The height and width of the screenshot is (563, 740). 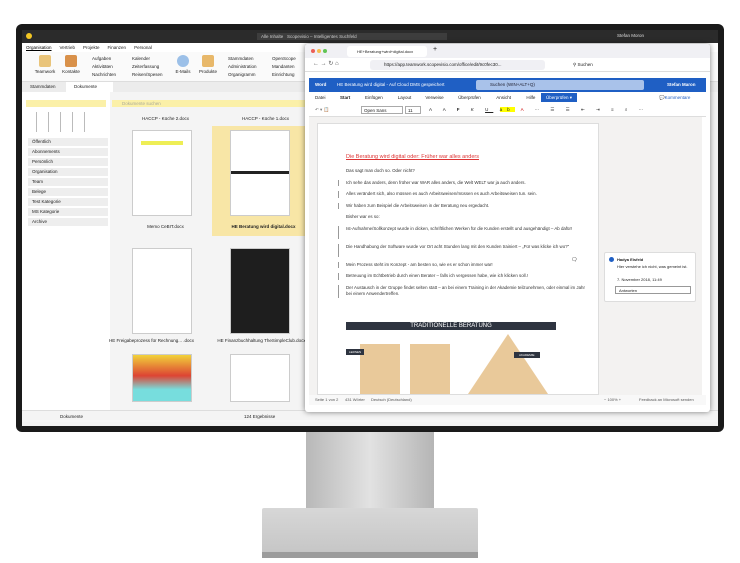 I want to click on graphic-pyramid, so click(x=508, y=364).